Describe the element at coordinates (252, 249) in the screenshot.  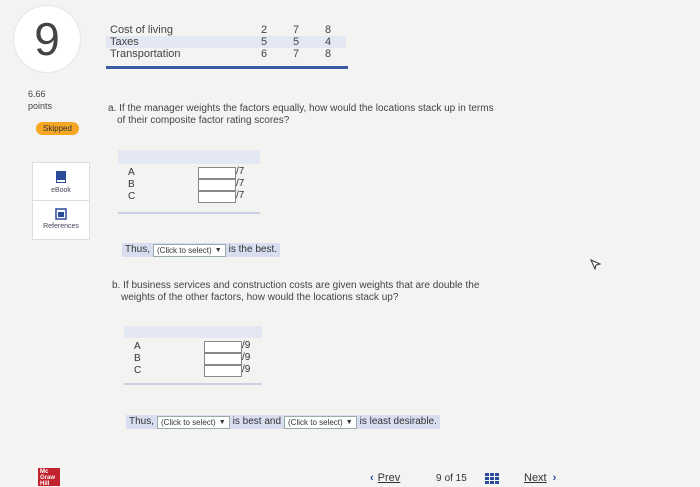
I see `thus-suffix: is the best.` at that location.